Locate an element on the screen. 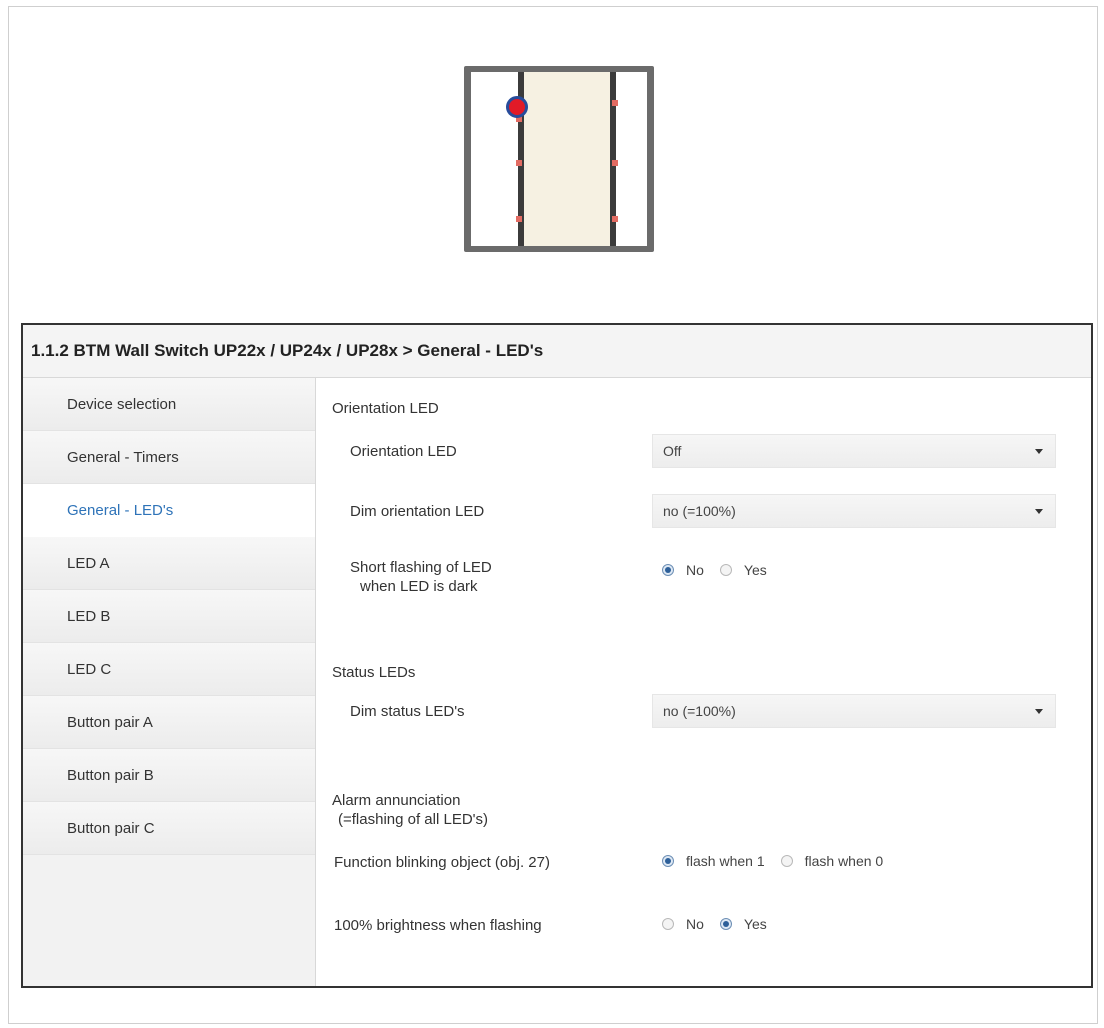  rocker-button is located at coordinates (567, 159).